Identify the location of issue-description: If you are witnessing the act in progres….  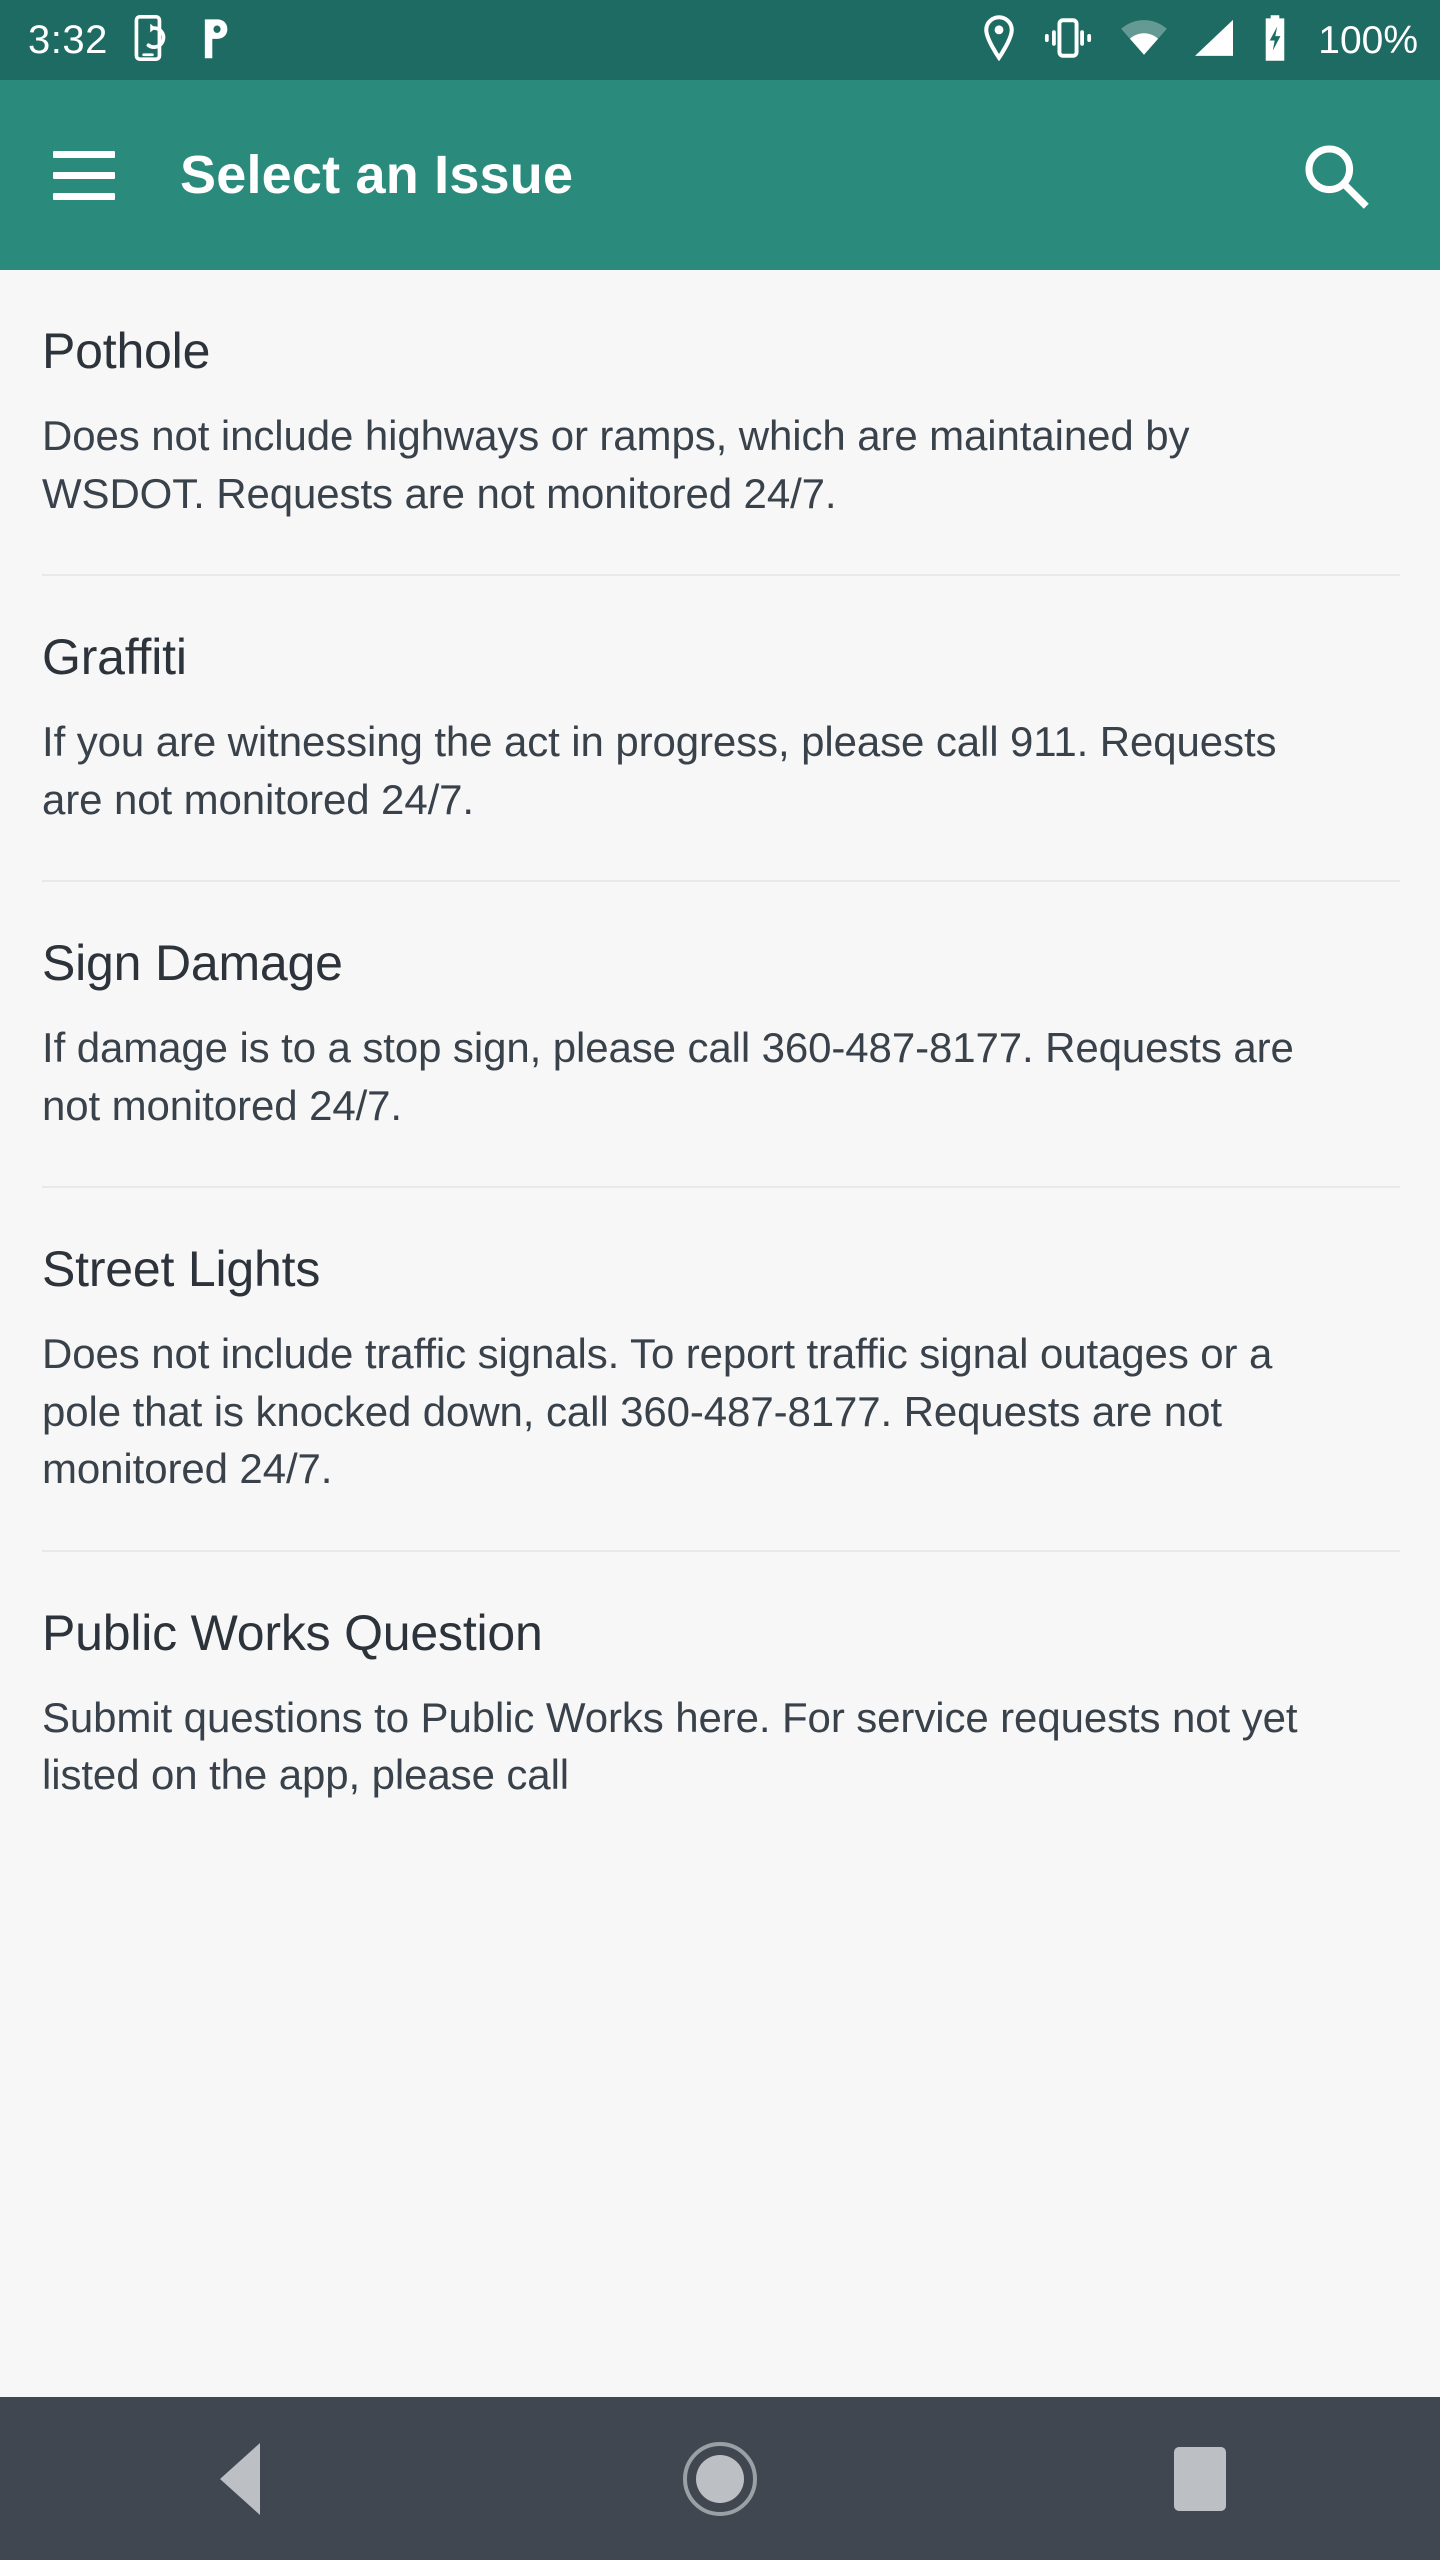
(659, 770).